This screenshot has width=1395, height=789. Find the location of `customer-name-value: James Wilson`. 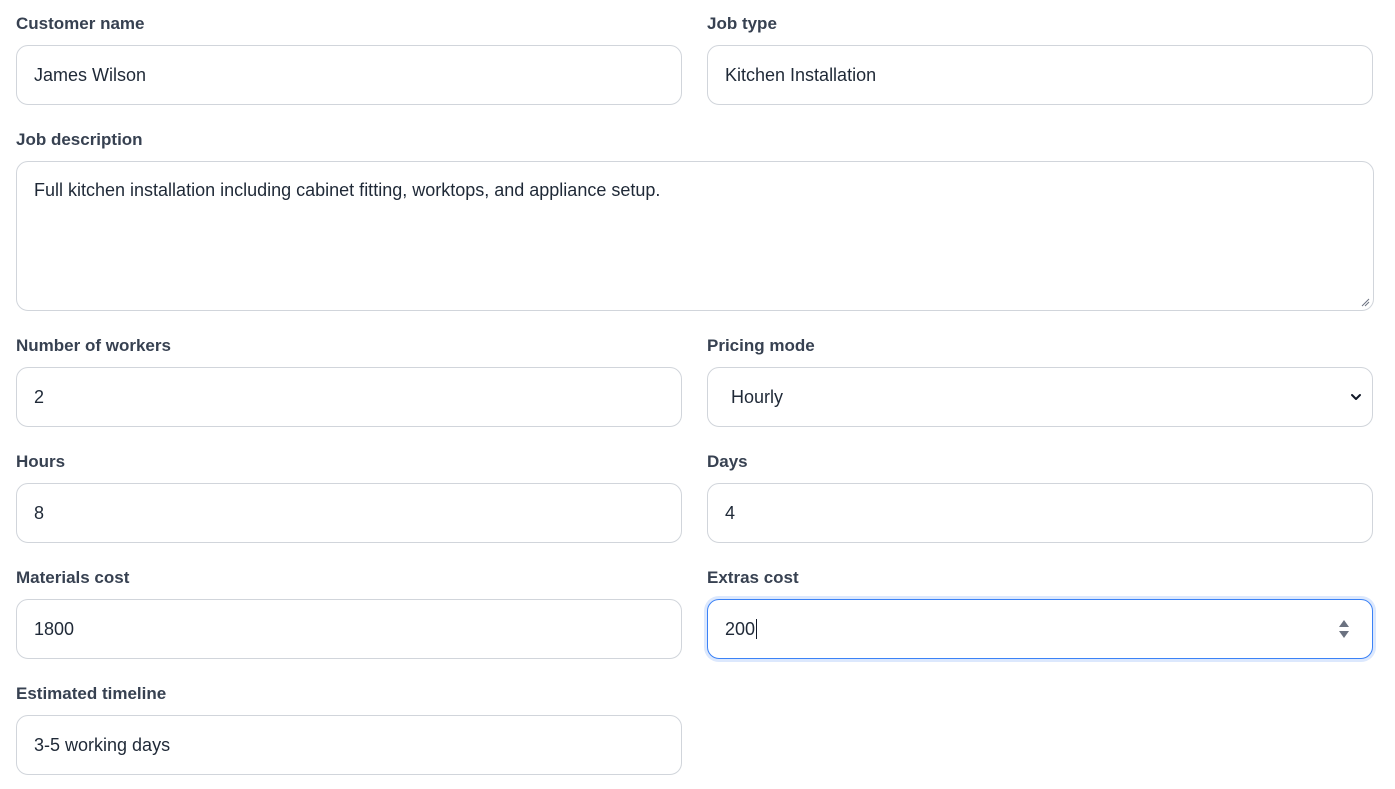

customer-name-value: James Wilson is located at coordinates (90, 74).